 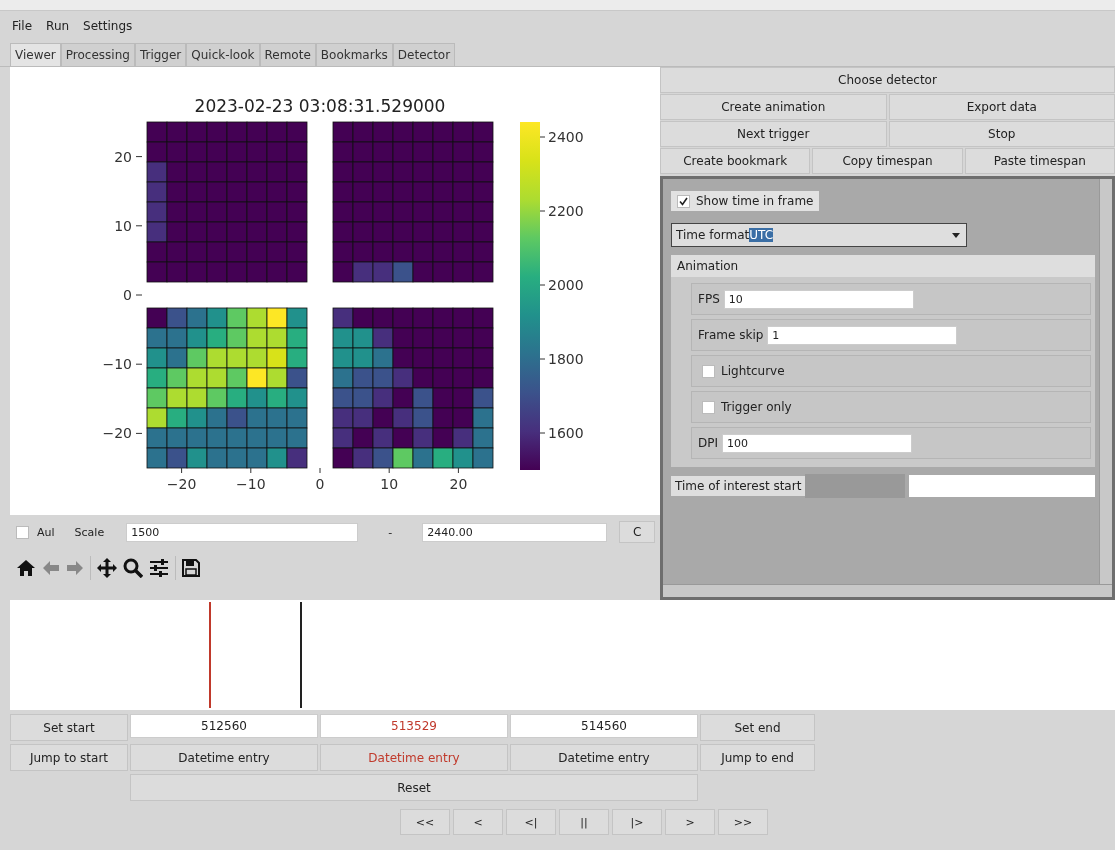 What do you see at coordinates (354, 54) in the screenshot?
I see `tab: Bookmarks` at bounding box center [354, 54].